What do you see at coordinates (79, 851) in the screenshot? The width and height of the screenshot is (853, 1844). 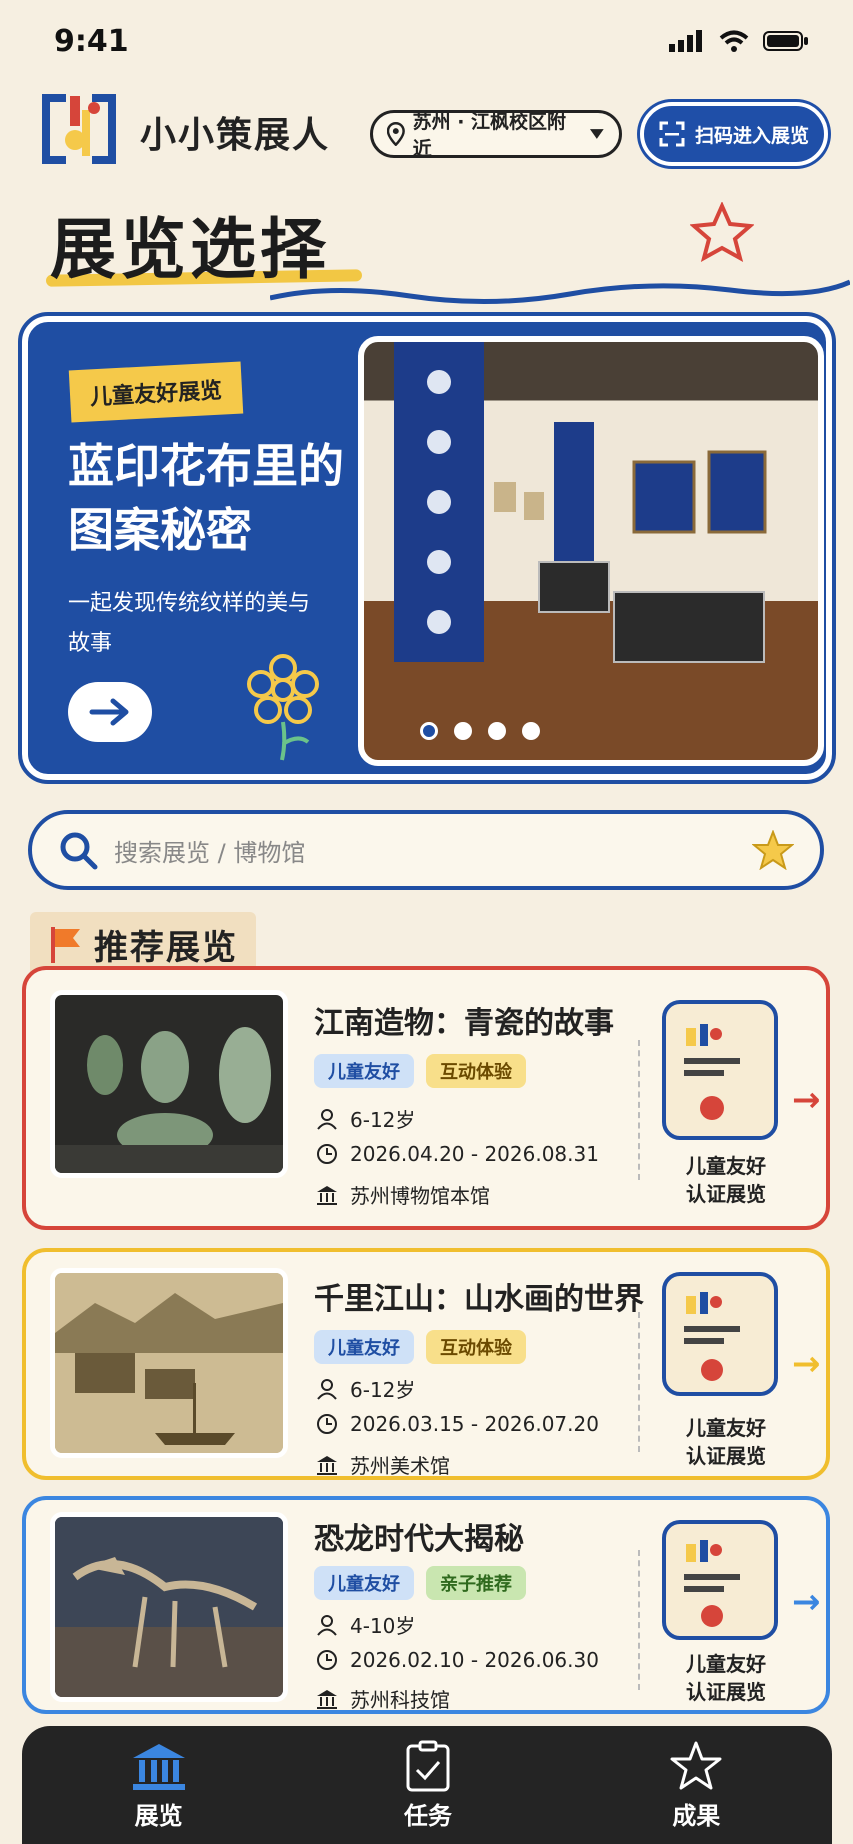 I see `search-icon` at bounding box center [79, 851].